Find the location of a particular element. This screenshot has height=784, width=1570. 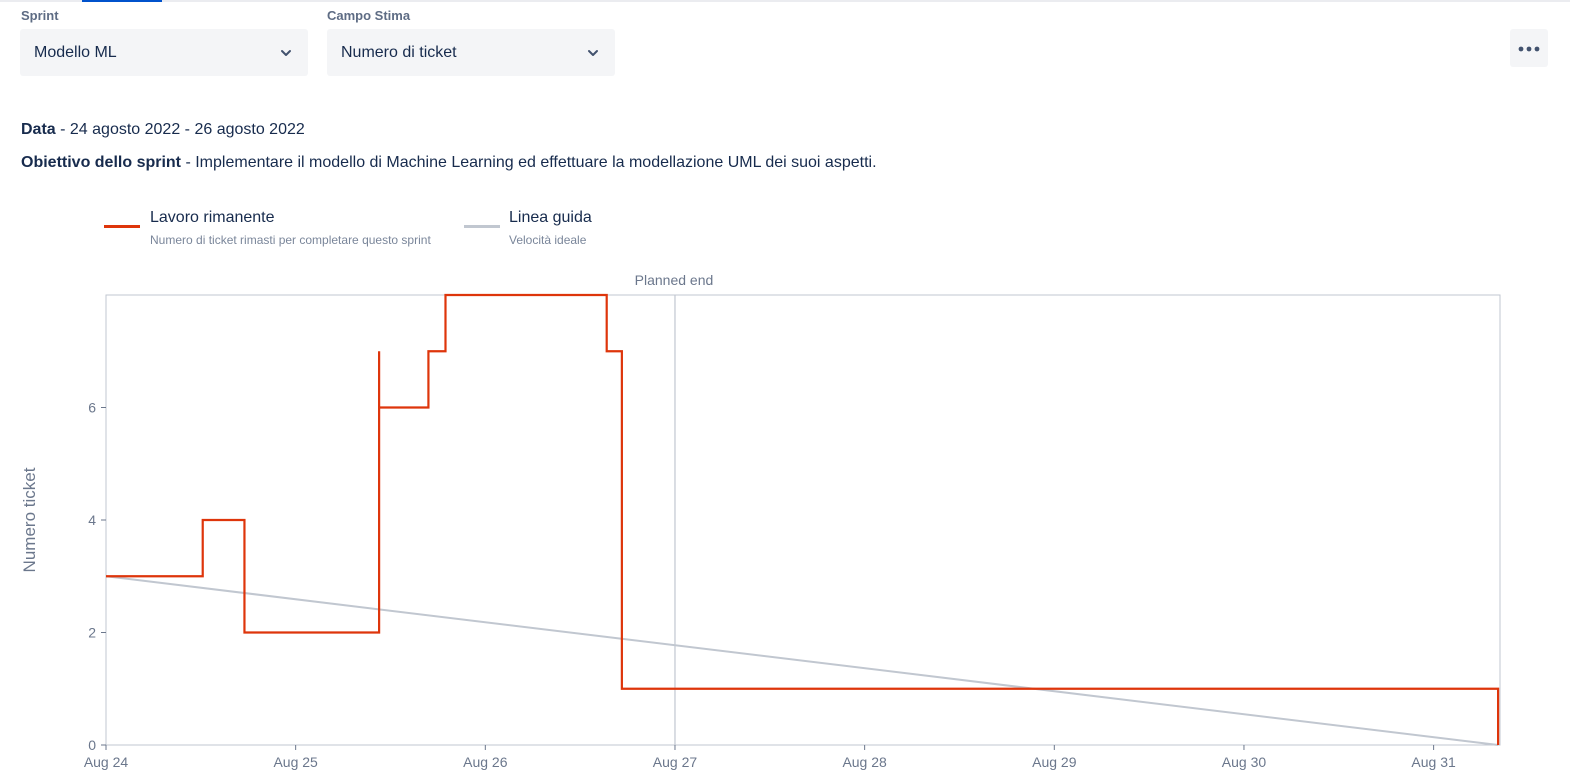

sprint-label: Sprint is located at coordinates (40, 15).